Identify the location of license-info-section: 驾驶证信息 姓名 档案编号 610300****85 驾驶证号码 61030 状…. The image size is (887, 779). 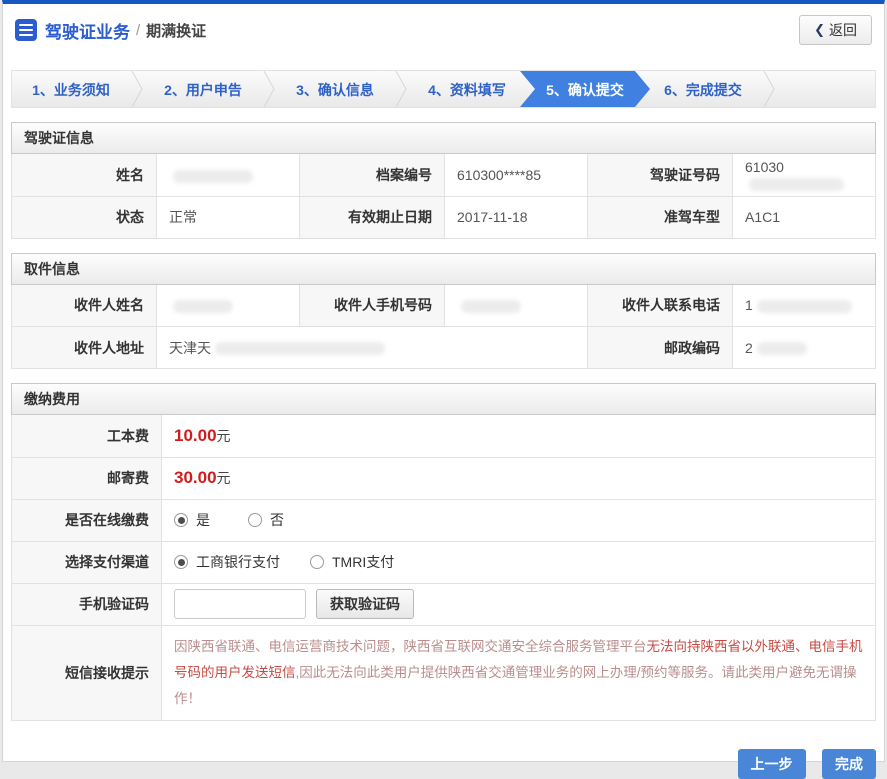
(443, 180).